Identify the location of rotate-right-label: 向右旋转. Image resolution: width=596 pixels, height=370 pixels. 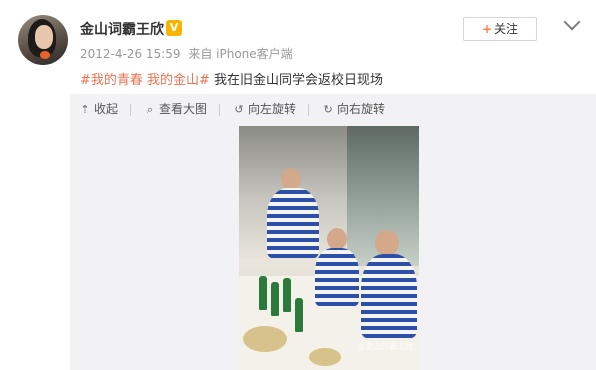
(361, 109).